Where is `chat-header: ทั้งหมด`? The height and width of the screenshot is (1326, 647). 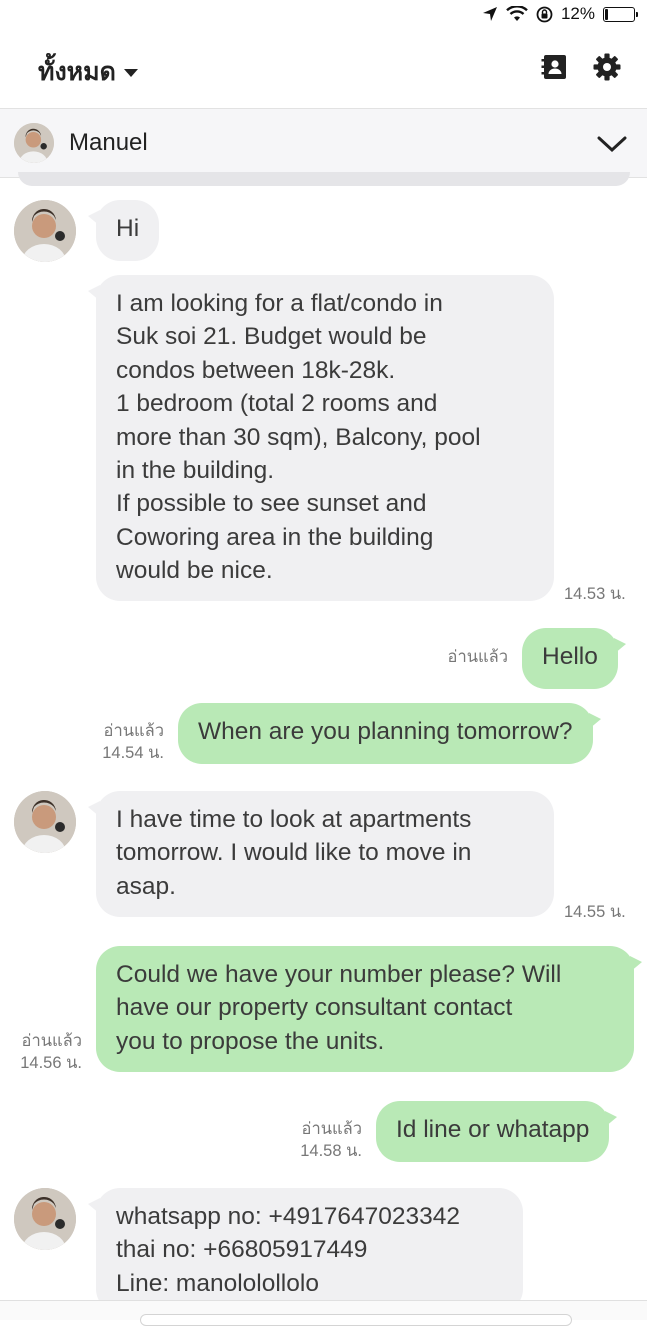
chat-header: ทั้งหมด is located at coordinates (323, 70).